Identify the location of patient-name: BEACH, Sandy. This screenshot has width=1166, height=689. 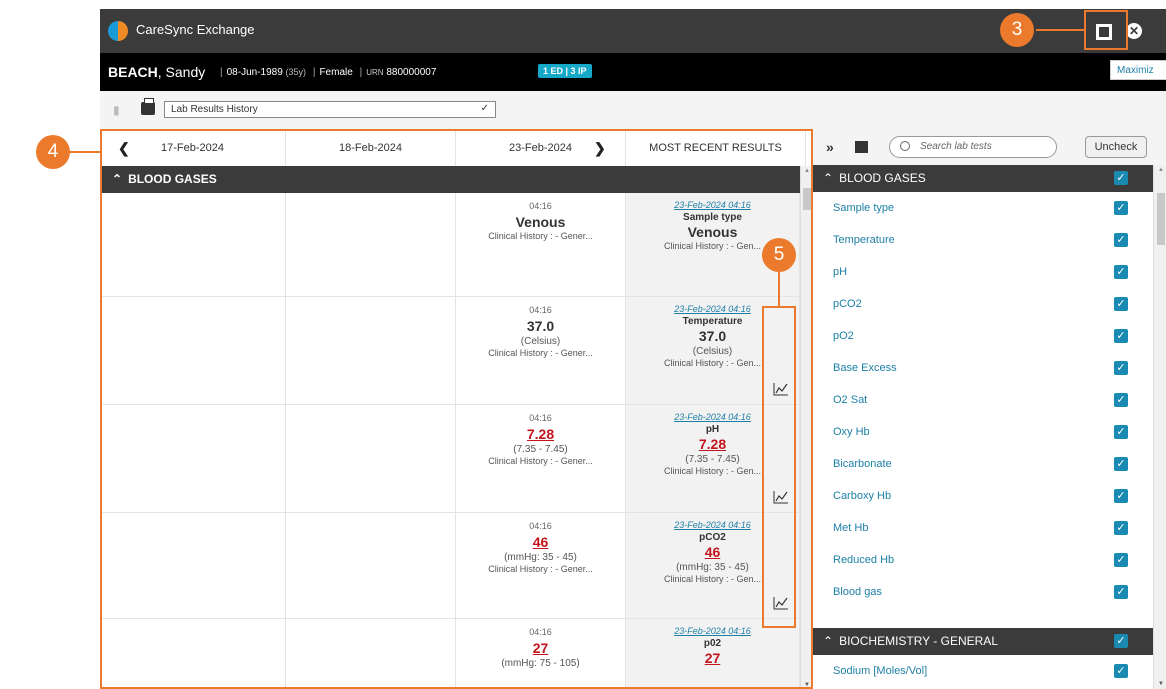
(156, 72).